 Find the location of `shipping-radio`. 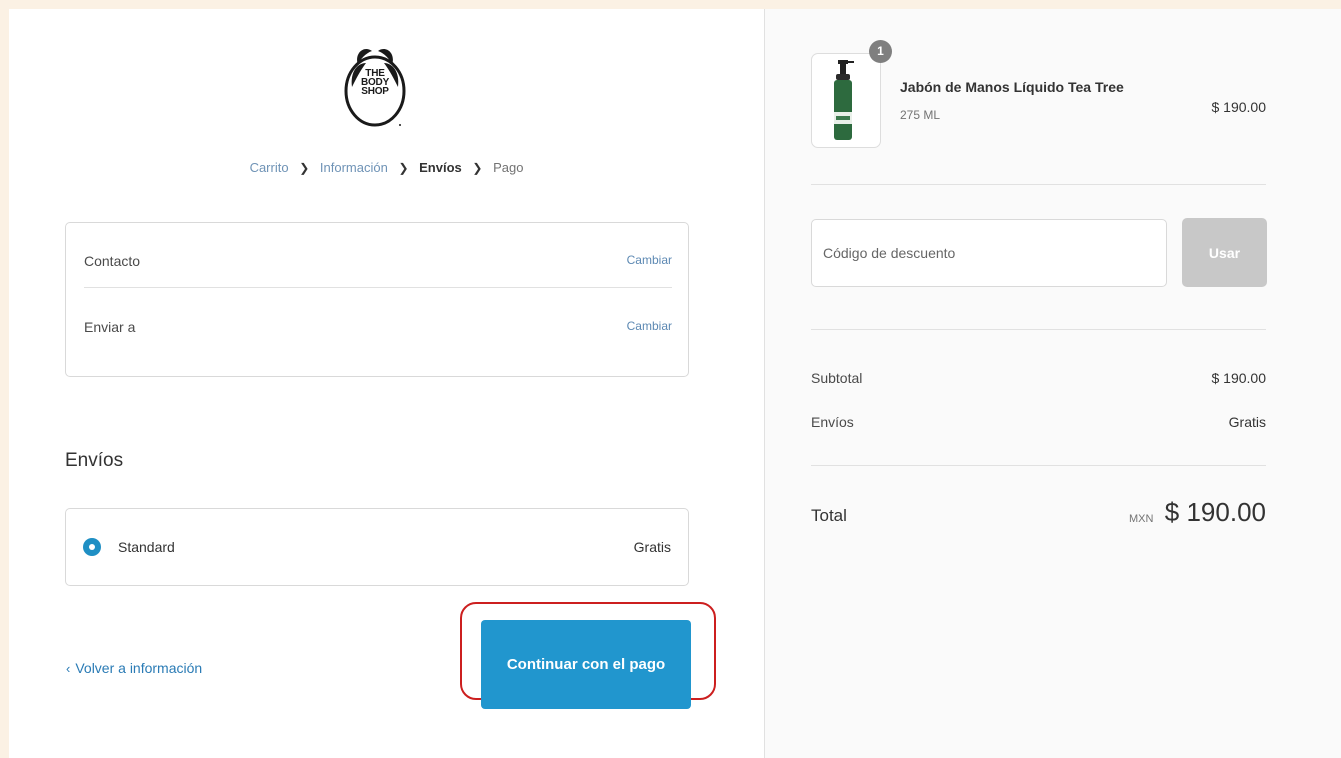

shipping-radio is located at coordinates (92, 547).